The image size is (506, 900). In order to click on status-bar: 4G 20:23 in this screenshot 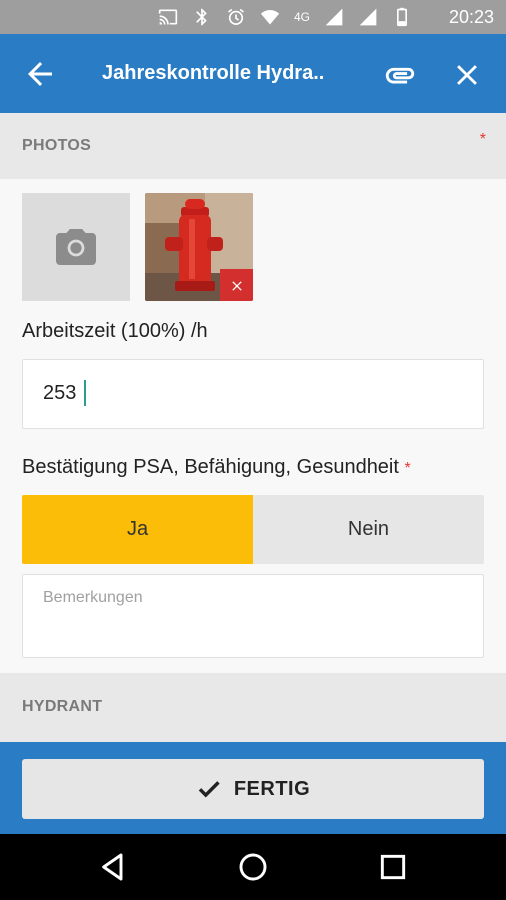, I will do `click(253, 17)`.